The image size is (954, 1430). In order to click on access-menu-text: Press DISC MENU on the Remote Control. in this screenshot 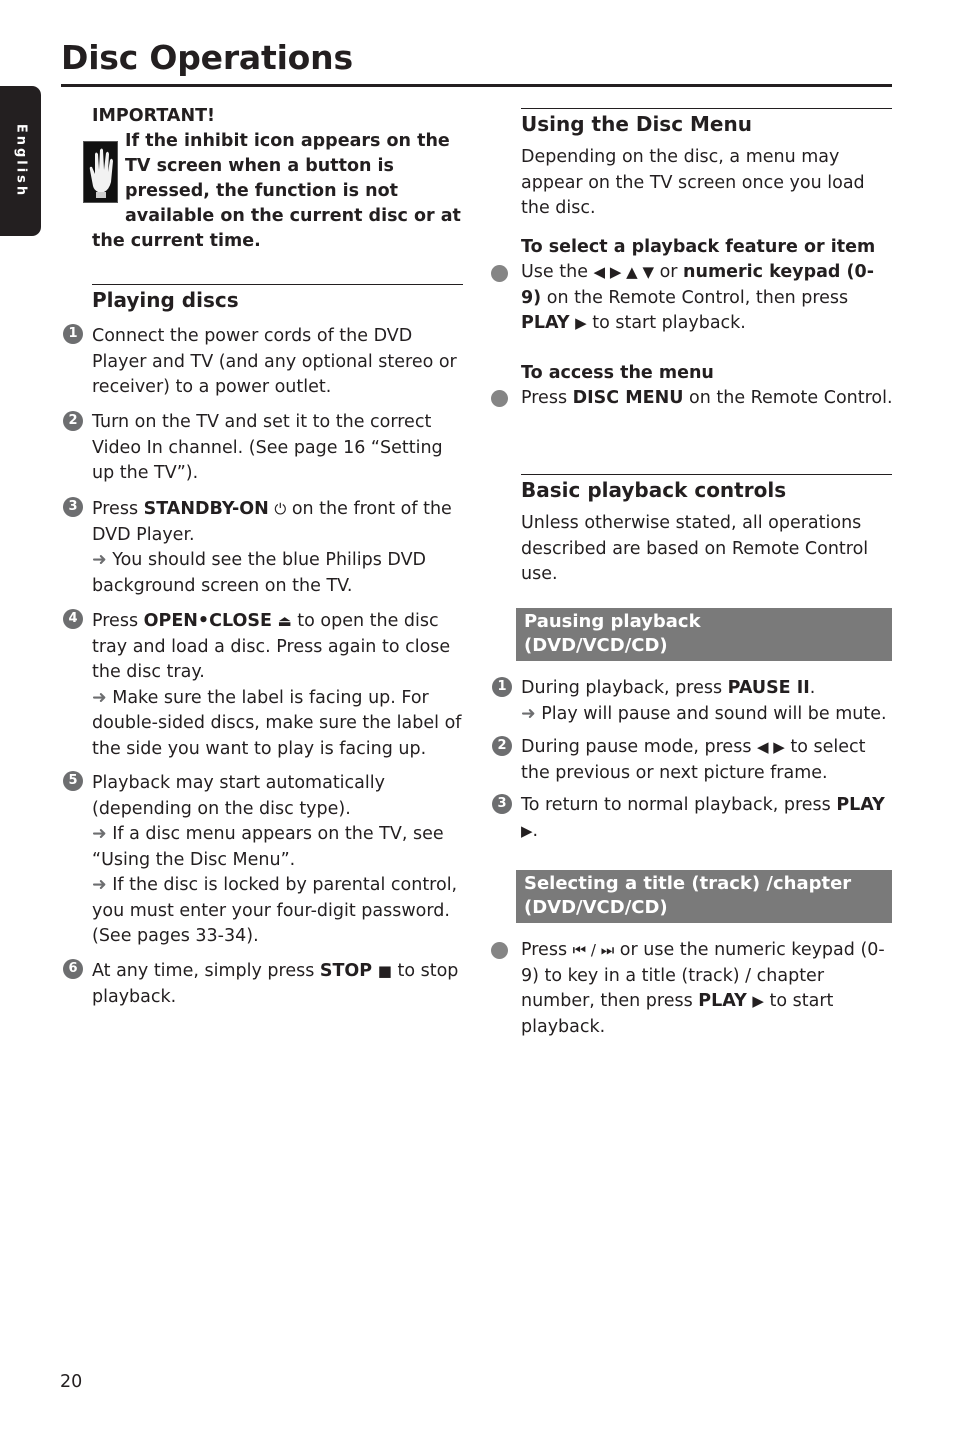, I will do `click(707, 399)`.